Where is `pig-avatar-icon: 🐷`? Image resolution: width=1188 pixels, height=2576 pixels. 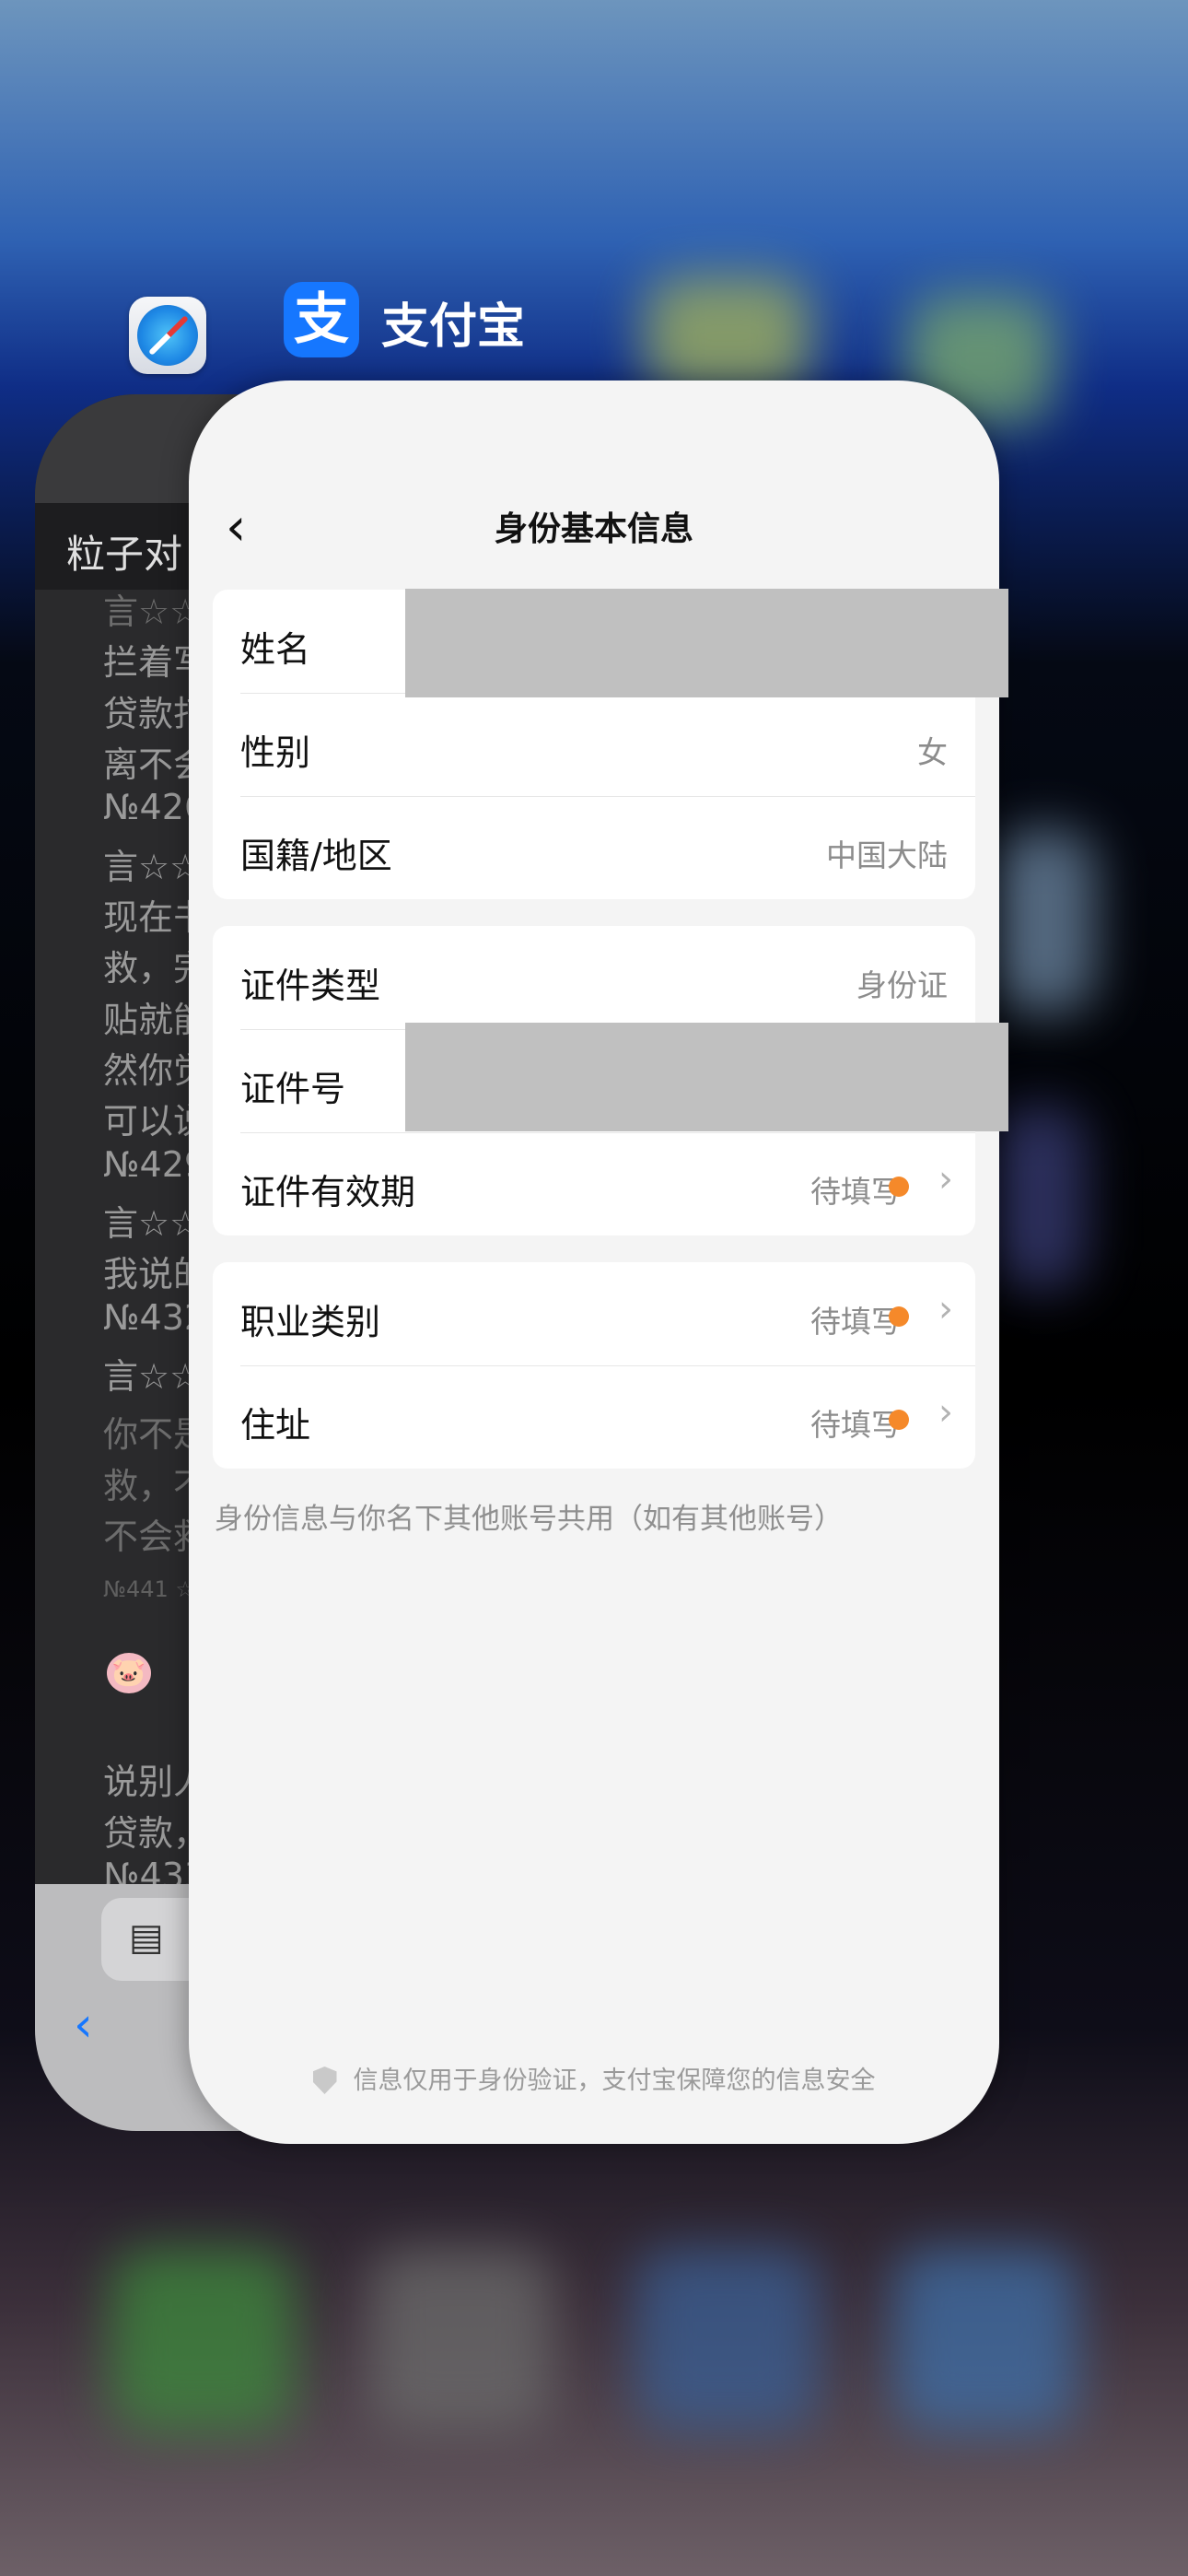 pig-avatar-icon: 🐷 is located at coordinates (129, 1673).